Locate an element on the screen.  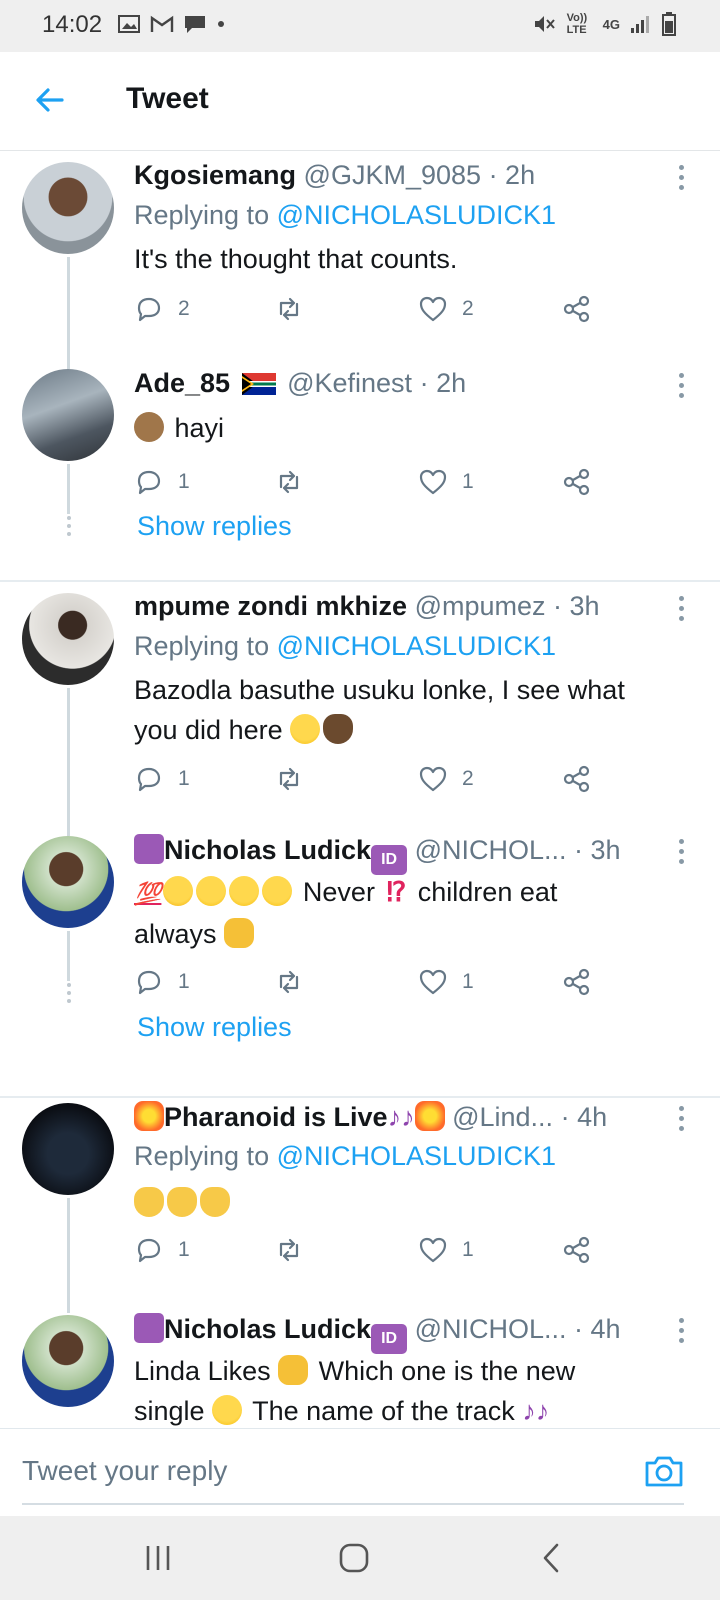
tweet-text: The name of the track is located at coordinates (383, 1411).